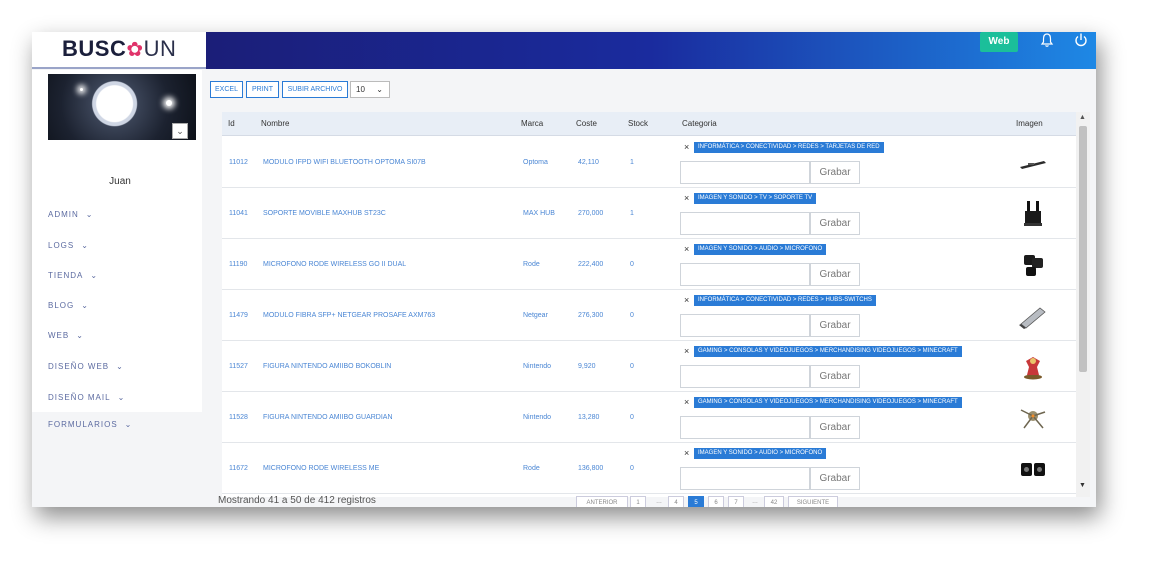 This screenshot has width=1161, height=572. What do you see at coordinates (590, 213) in the screenshot?
I see `cell-coste: 270,000` at bounding box center [590, 213].